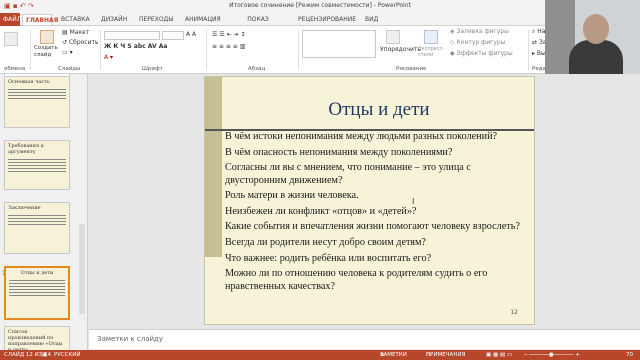 The width and height of the screenshot is (640, 360). What do you see at coordinates (552, 355) in the screenshot?
I see `zoom-slider: ─ ──────●────── +` at bounding box center [552, 355].